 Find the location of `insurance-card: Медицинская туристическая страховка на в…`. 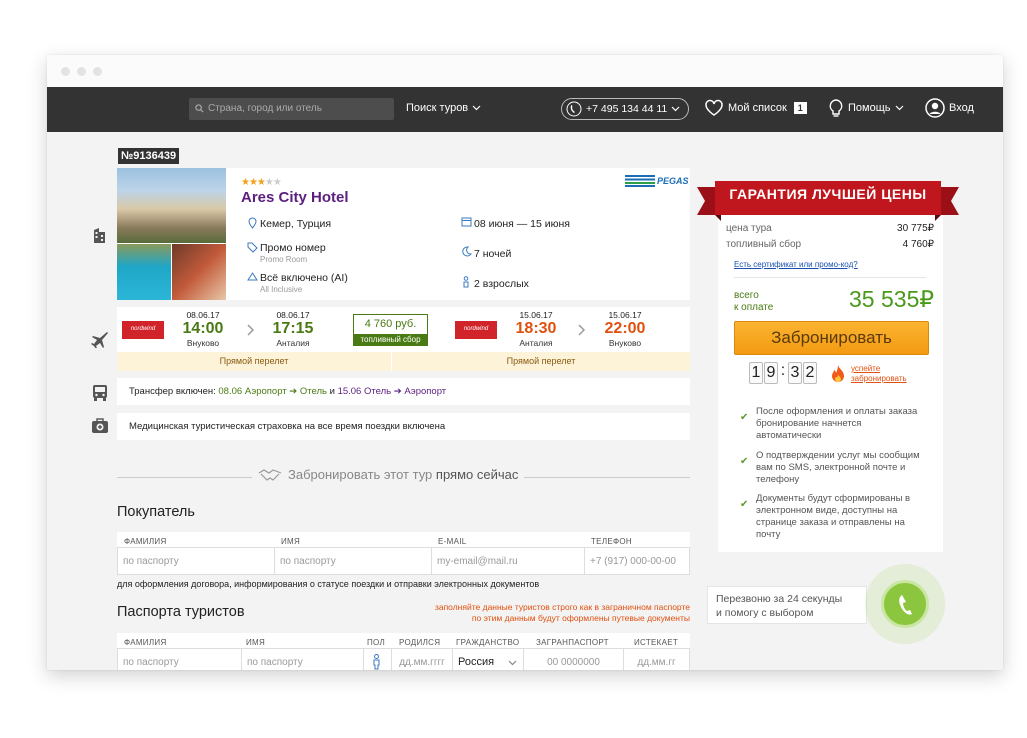

insurance-card: Медицинская туристическая страховка на в… is located at coordinates (403, 426).